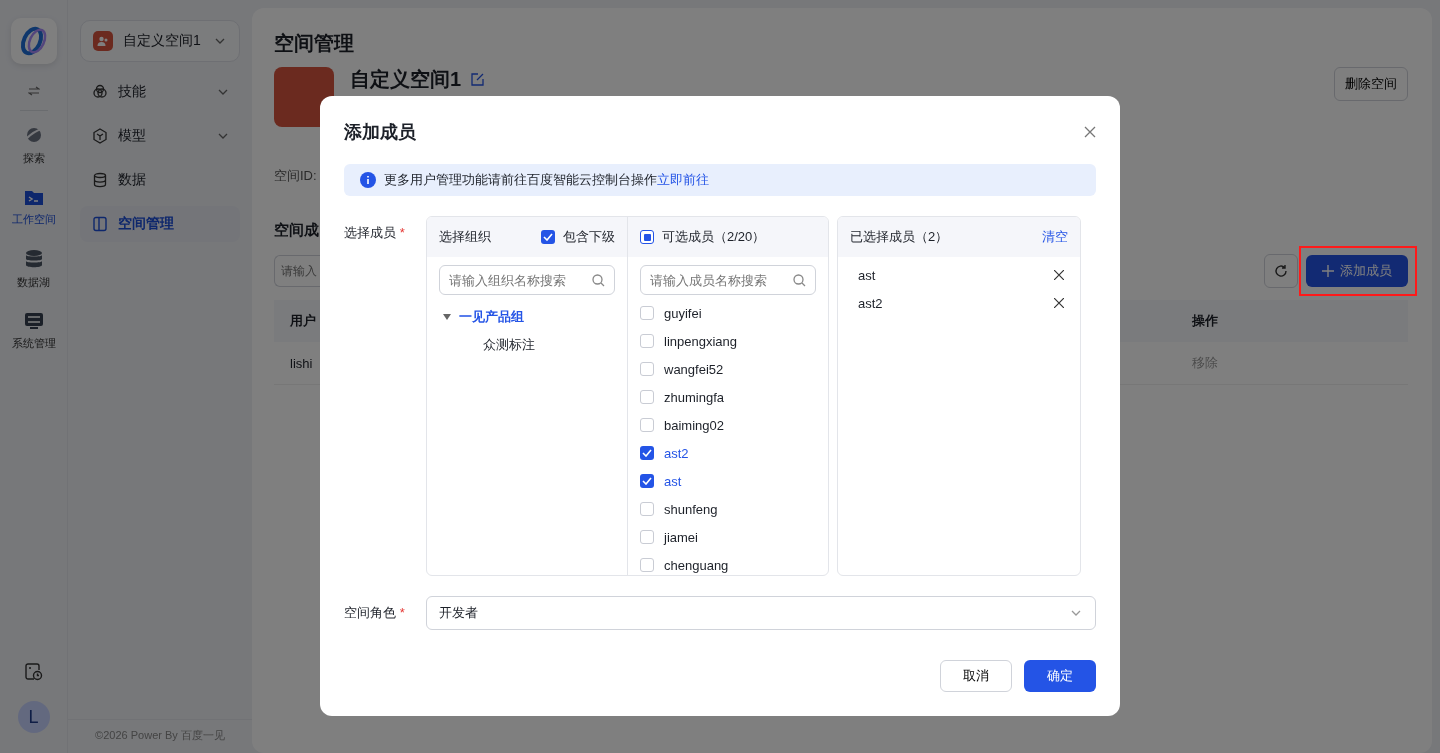 This screenshot has width=1440, height=753. I want to click on search-field: 请输入, so click(297, 271).